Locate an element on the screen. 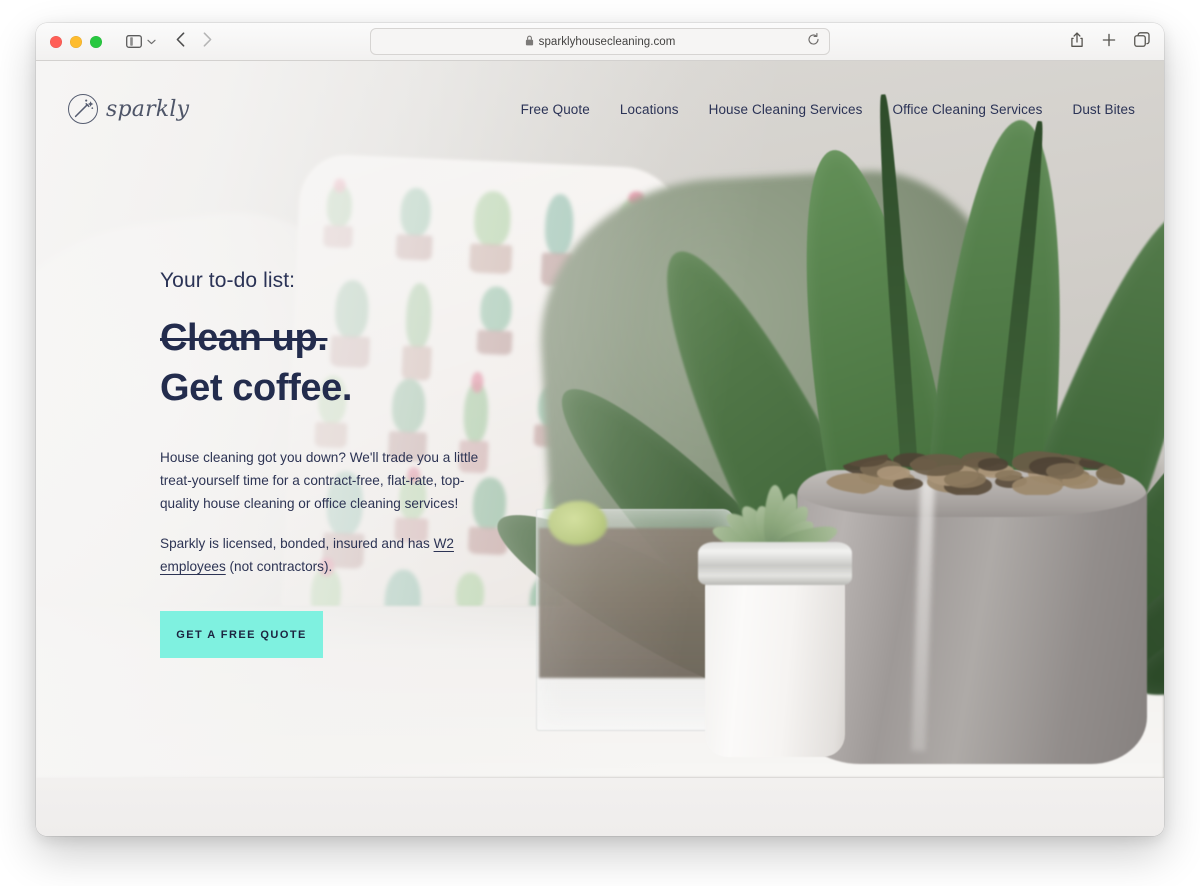 The image size is (1200, 886). toolbar-actions is located at coordinates (1110, 42).